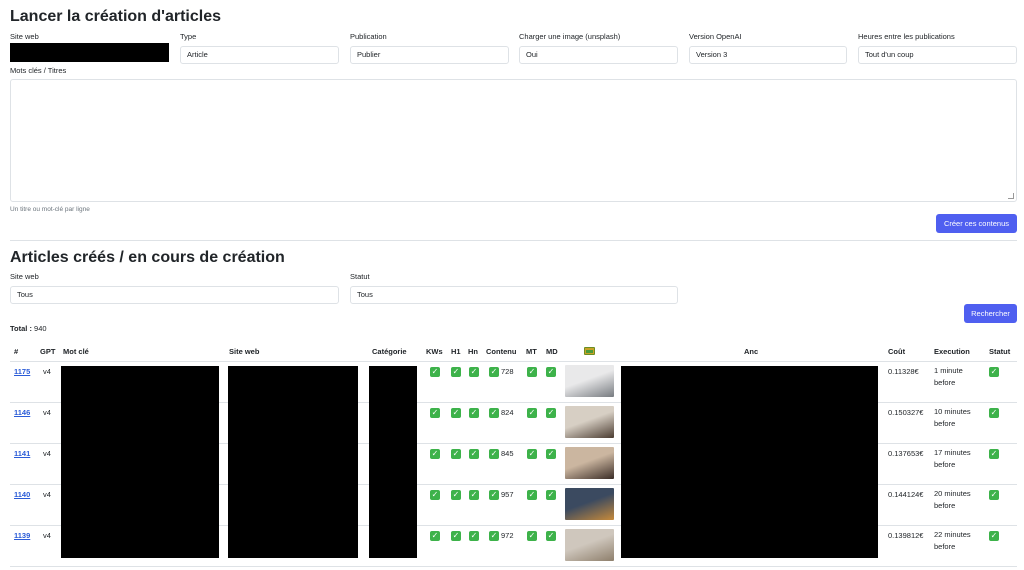 The width and height of the screenshot is (1024, 570). Describe the element at coordinates (952, 493) in the screenshot. I see `execution-time-line1: 20 minutes` at that location.